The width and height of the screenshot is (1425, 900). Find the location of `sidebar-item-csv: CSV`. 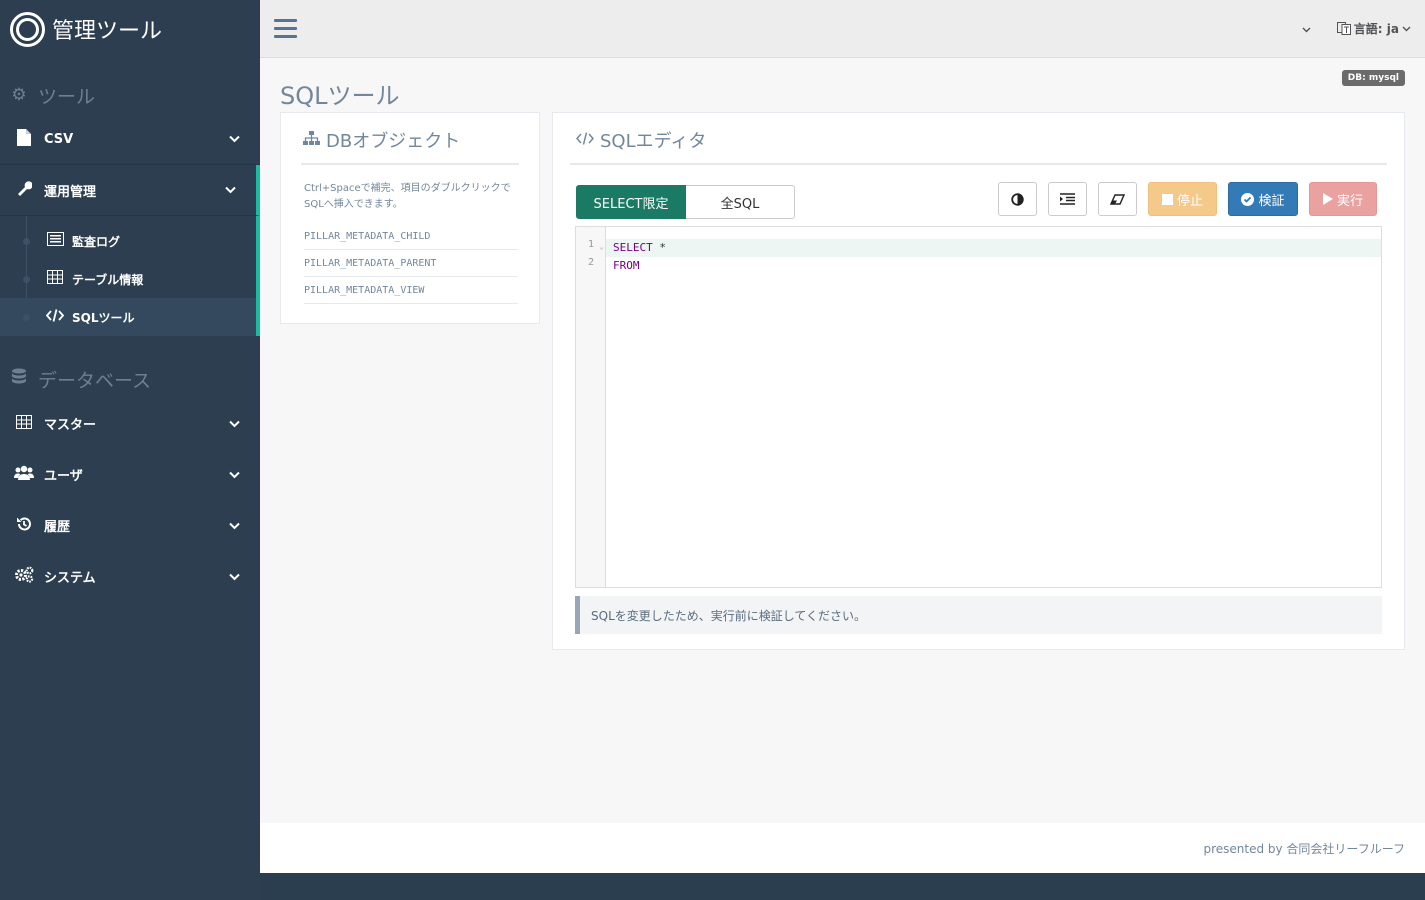

sidebar-item-csv: CSV is located at coordinates (130, 139).